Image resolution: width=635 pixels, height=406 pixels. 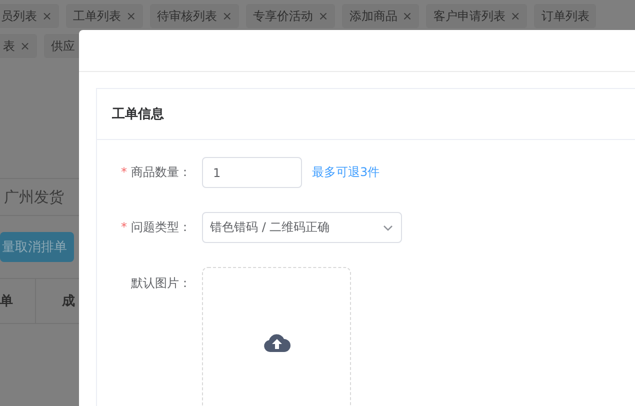 I want to click on page-tab: 表 ×, so click(x=19, y=46).